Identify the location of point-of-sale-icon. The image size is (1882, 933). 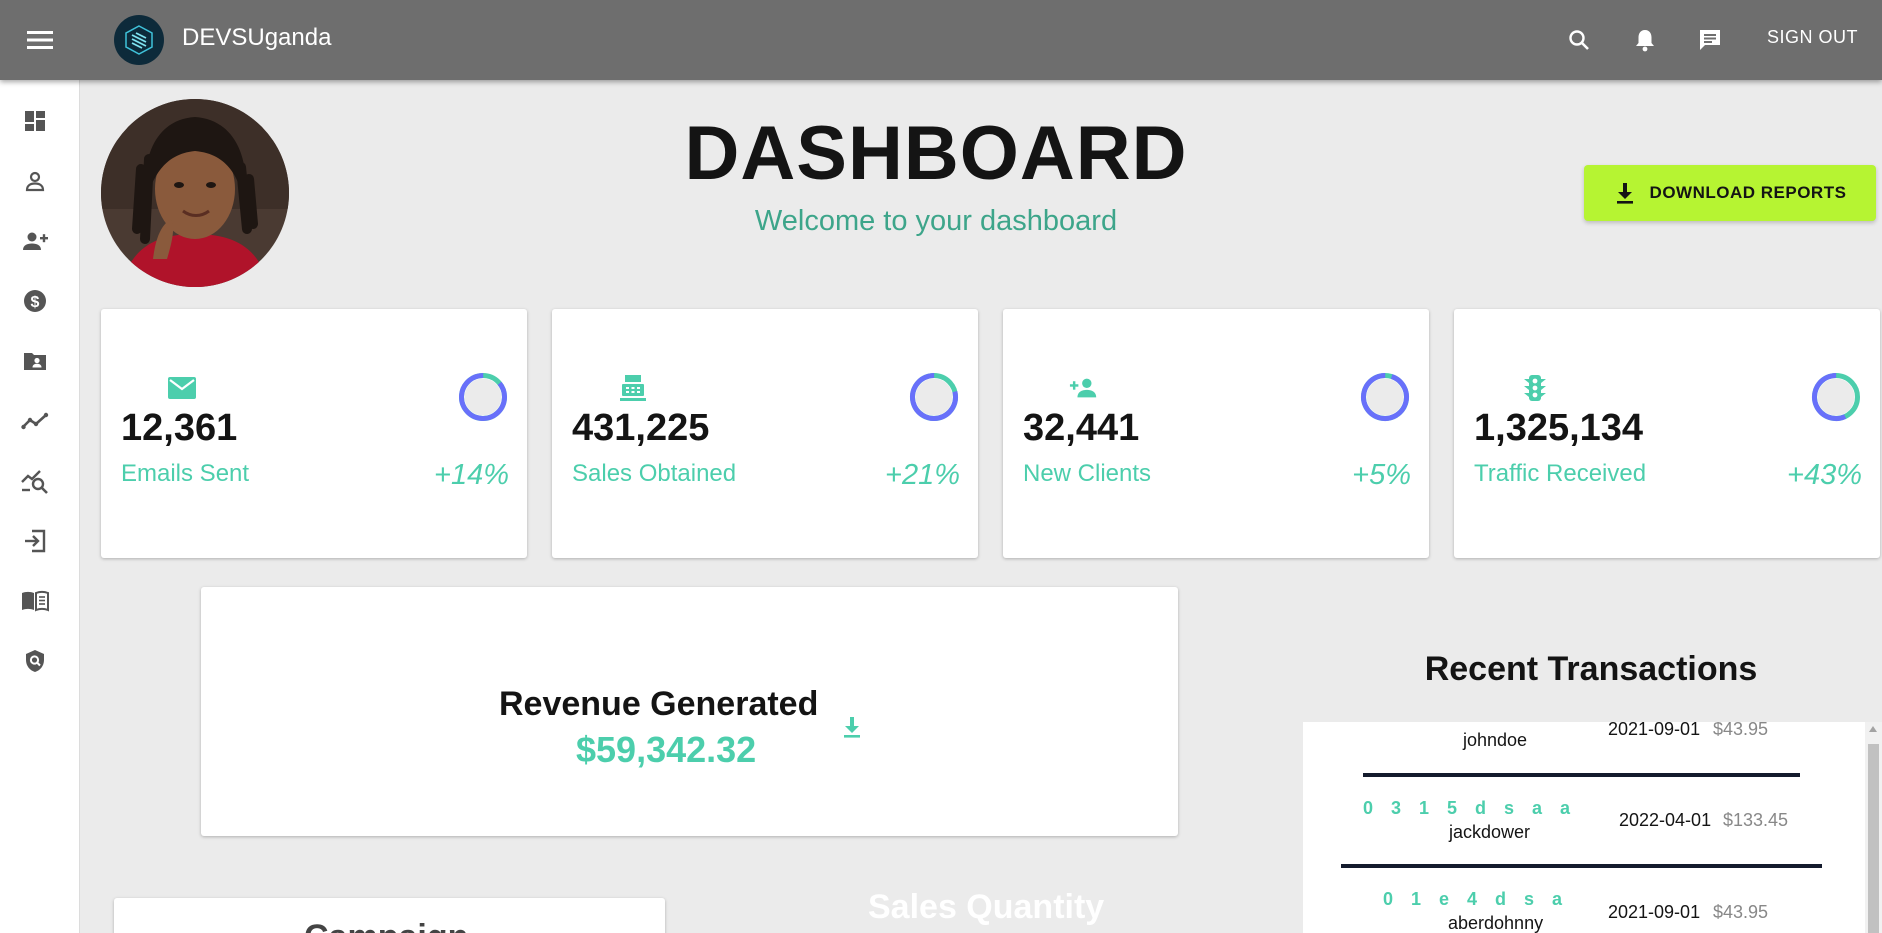
(633, 388).